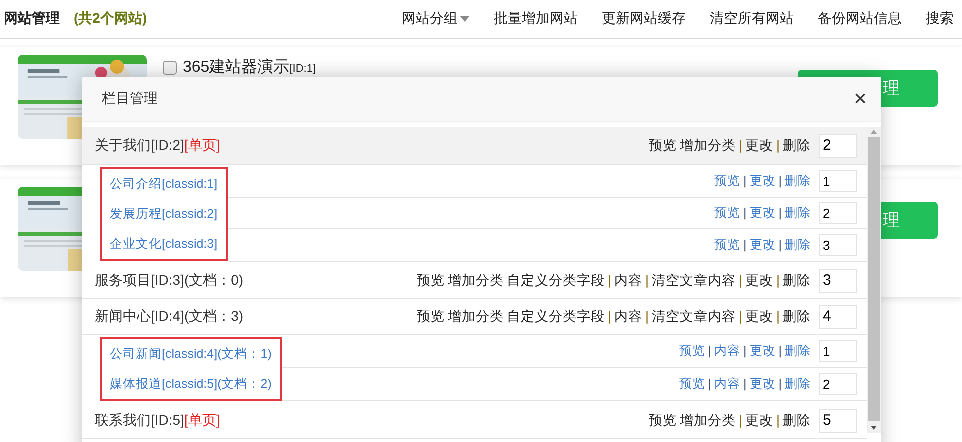  I want to click on site-title: 365建站器演示[ID:1], so click(249, 68).